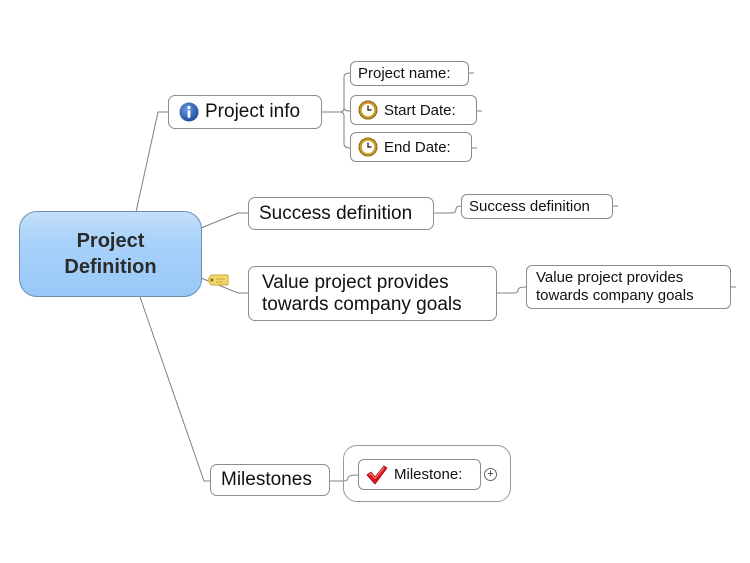 The height and width of the screenshot is (563, 750). I want to click on topic-success-definition-label: Success definition, so click(336, 213).